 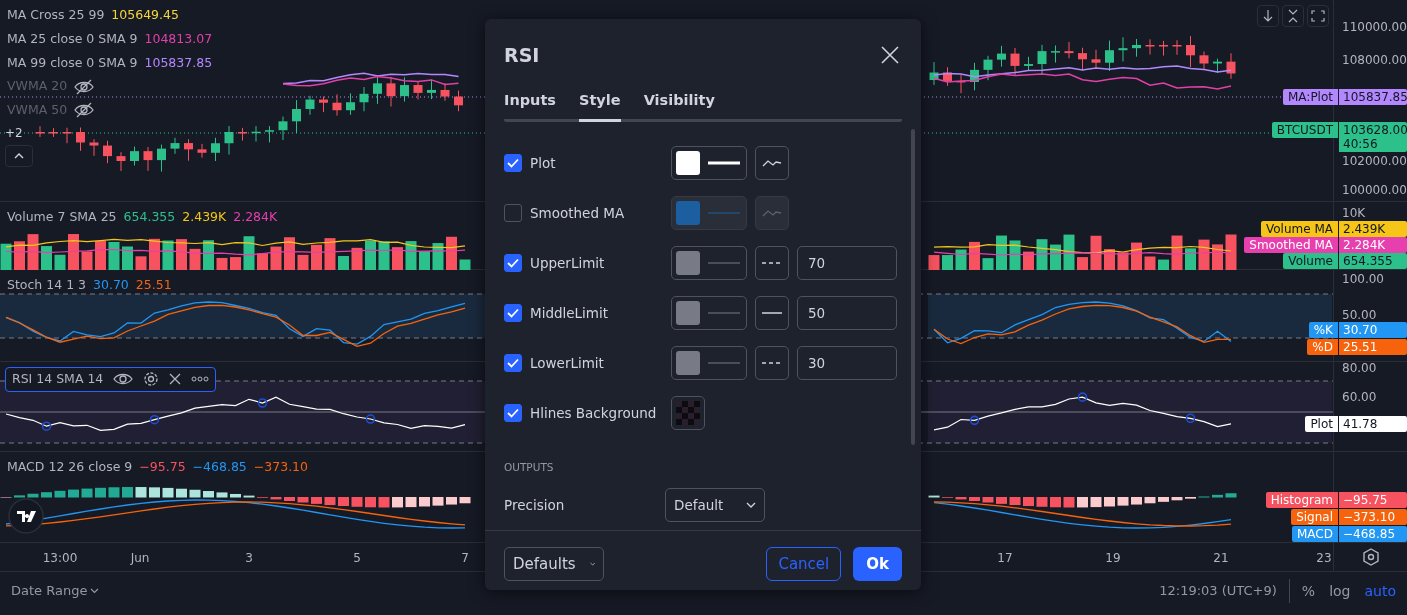 I want to click on time-tick-label: 3, so click(x=249, y=558).